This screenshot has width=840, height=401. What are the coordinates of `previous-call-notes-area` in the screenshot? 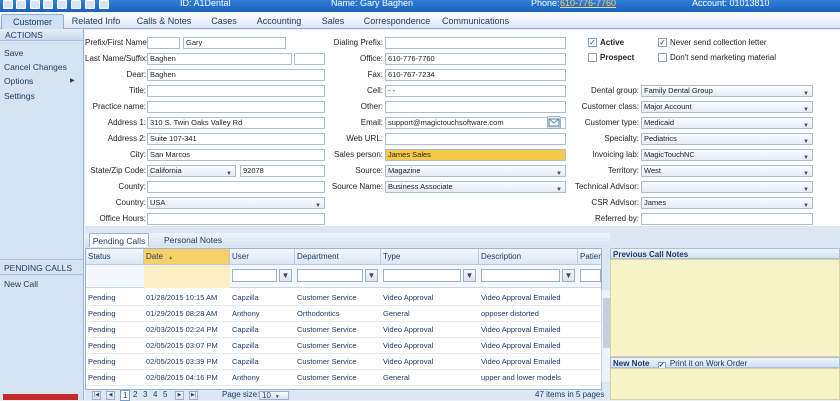 It's located at (725, 308).